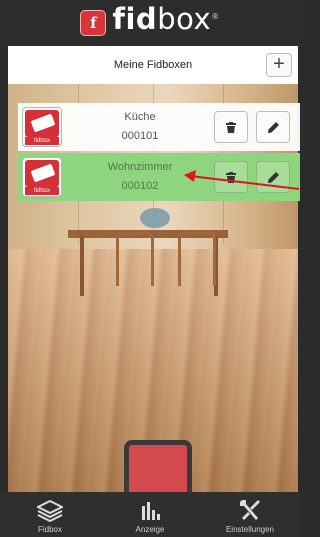  I want to click on brand-name-light: box, so click(184, 19).